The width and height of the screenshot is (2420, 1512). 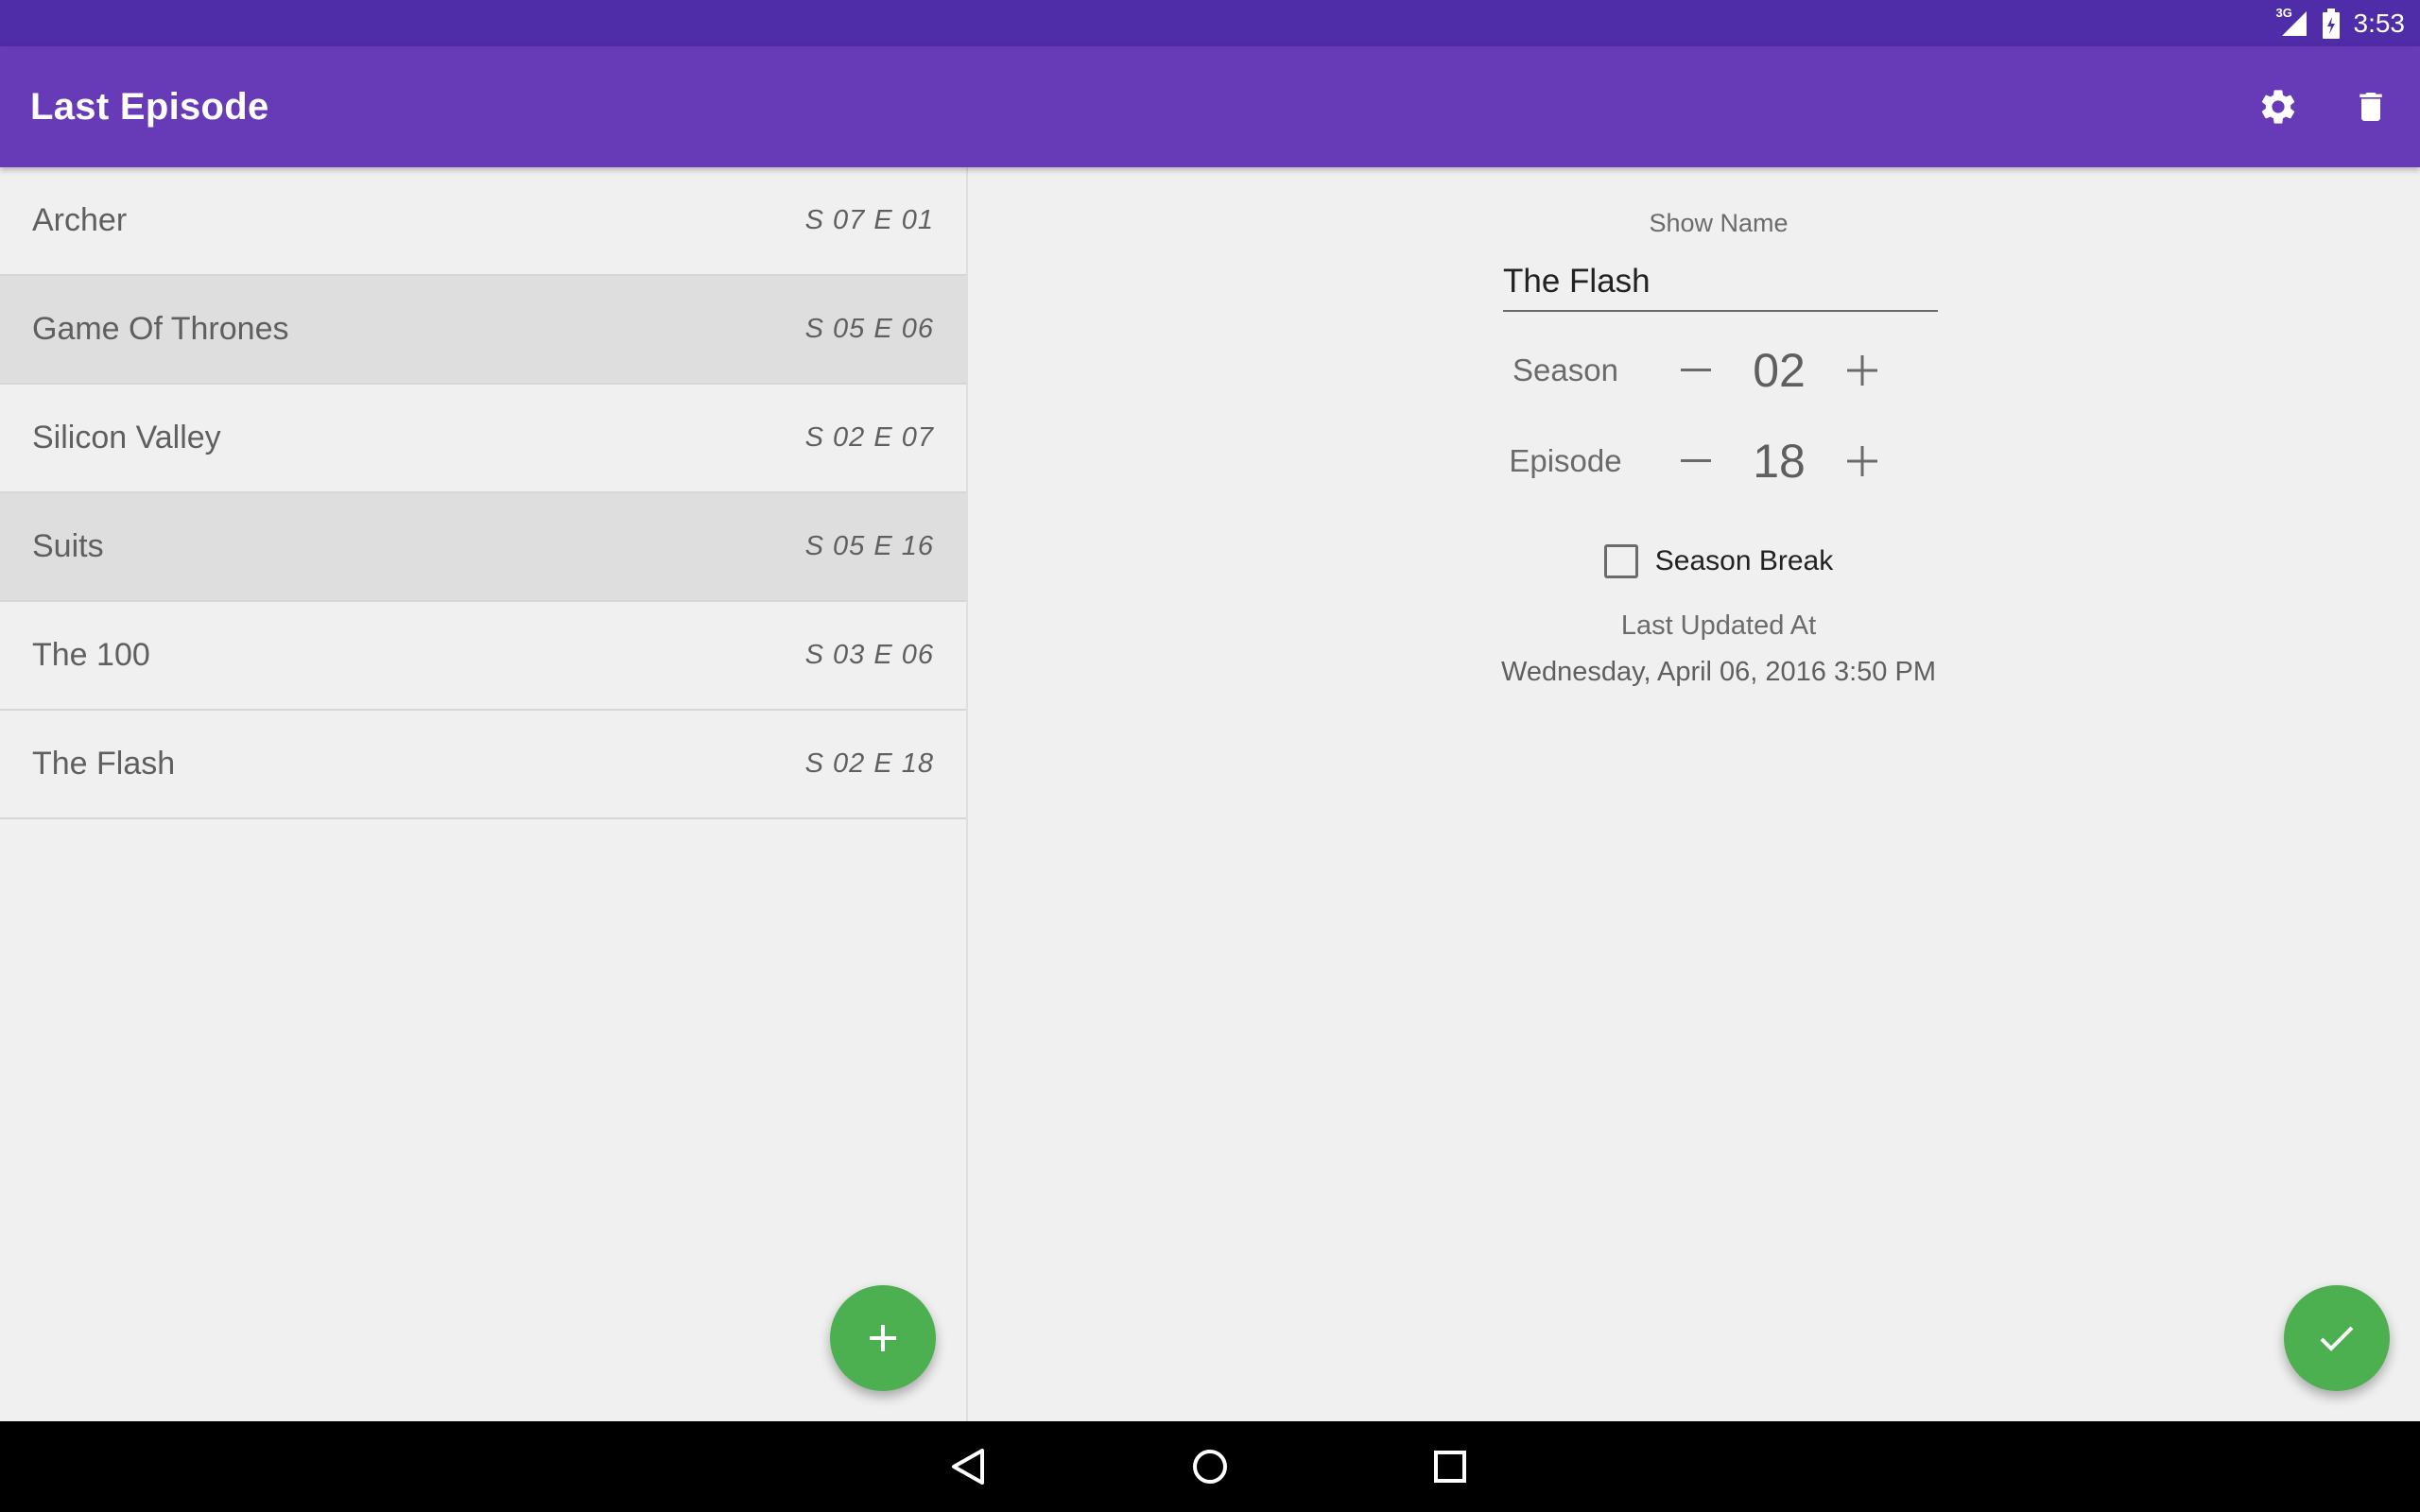 I want to click on app-actions, so click(x=2325, y=106).